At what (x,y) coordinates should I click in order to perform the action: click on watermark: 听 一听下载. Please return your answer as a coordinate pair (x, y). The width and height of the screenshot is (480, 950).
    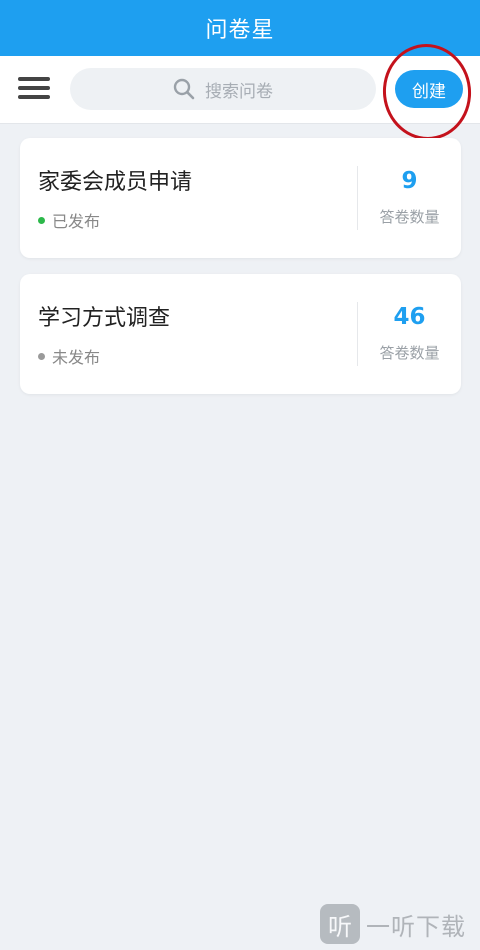
    Looking at the image, I should click on (395, 924).